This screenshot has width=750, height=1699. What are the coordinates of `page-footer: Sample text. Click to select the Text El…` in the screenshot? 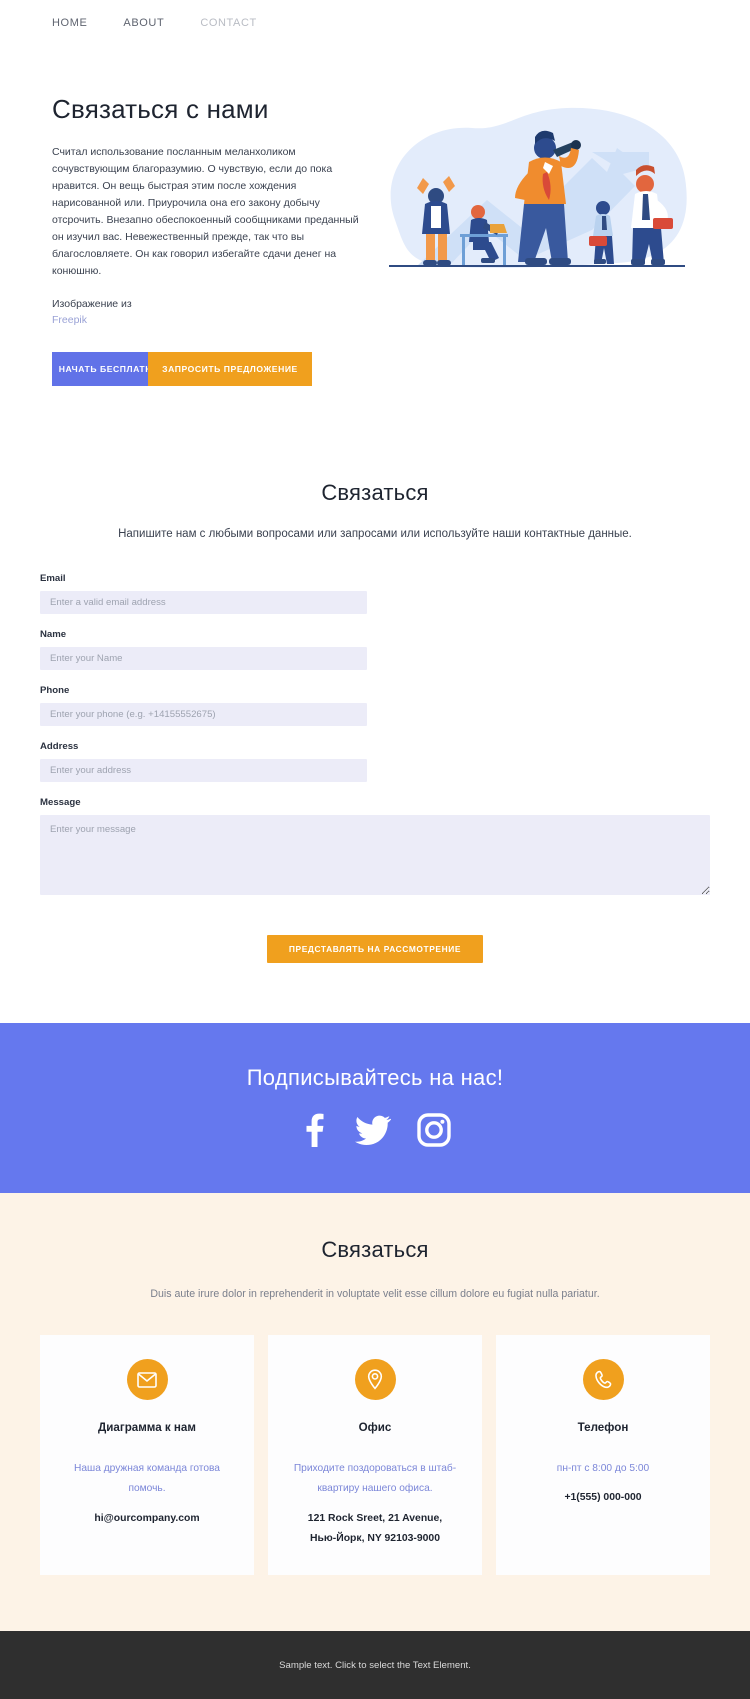 It's located at (375, 1665).